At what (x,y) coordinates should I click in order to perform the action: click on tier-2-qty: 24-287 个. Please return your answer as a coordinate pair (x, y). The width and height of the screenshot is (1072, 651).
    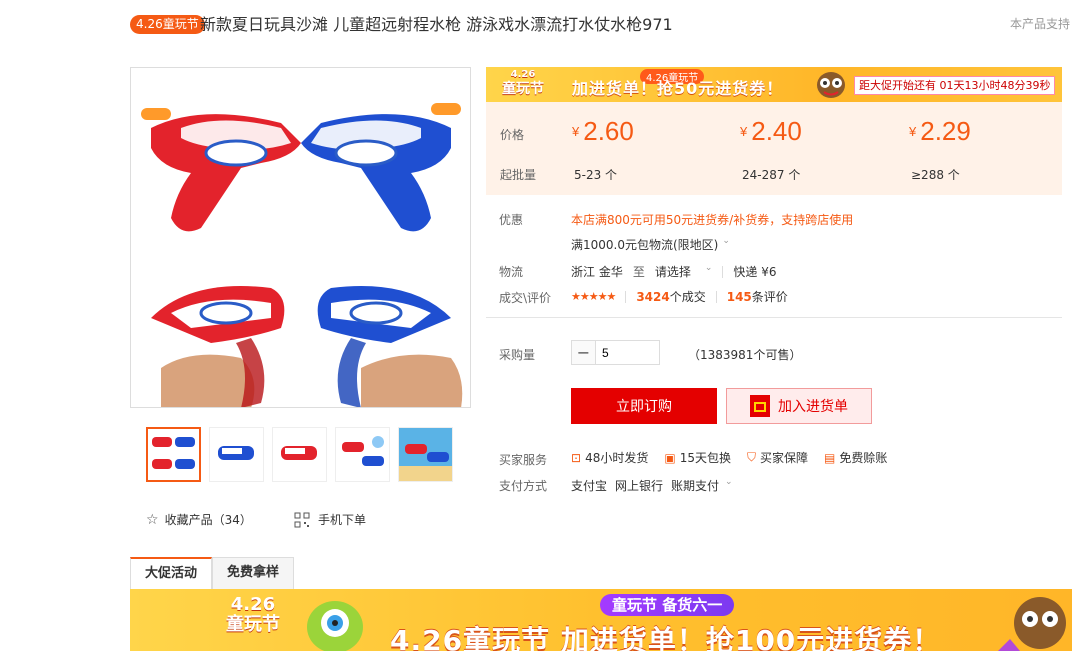
    Looking at the image, I should click on (771, 175).